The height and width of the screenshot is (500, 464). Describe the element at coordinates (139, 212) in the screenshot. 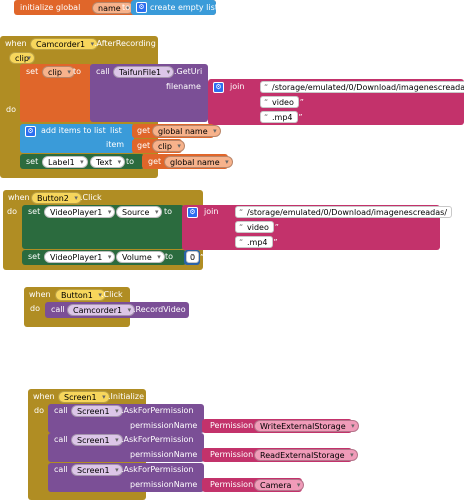

I see `set-property-dropdown: Source` at that location.